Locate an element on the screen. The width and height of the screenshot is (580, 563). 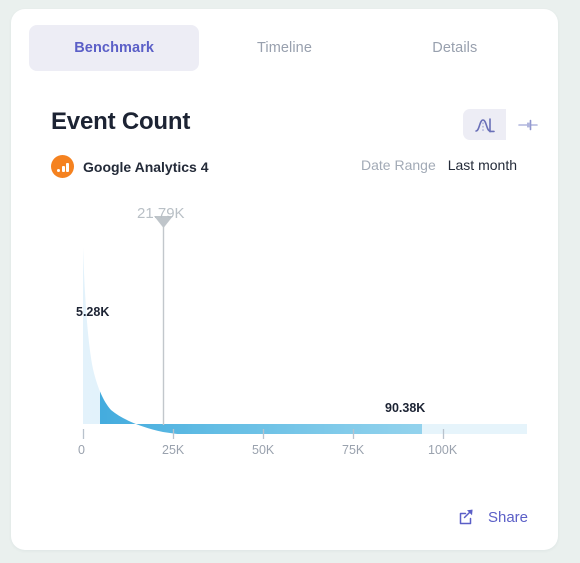
date-range-value: Last month is located at coordinates (482, 165).